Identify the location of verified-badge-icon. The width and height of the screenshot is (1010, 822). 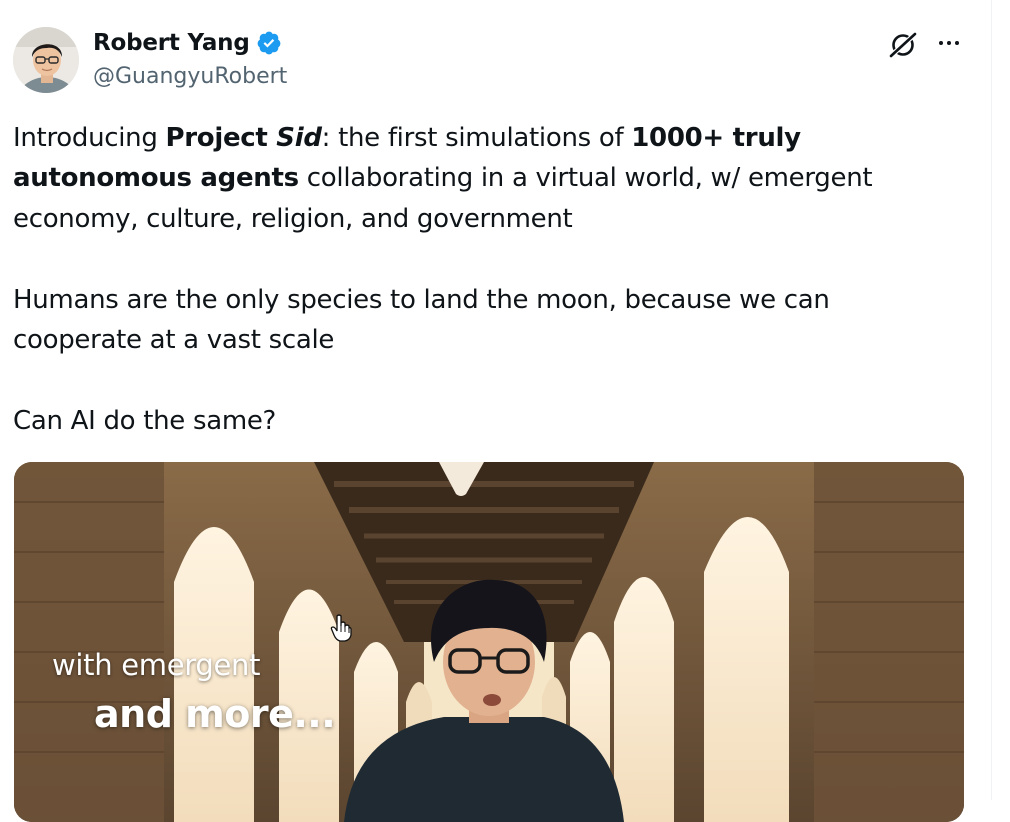
(269, 43).